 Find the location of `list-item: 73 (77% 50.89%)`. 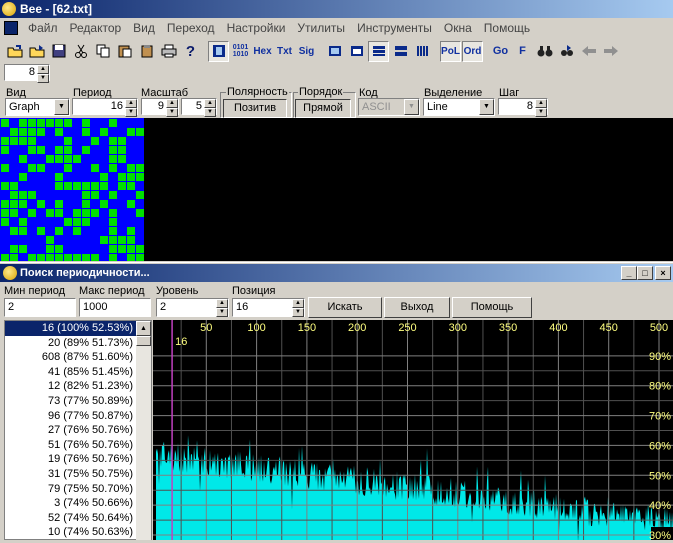

list-item: 73 (77% 50.89%) is located at coordinates (78, 401).